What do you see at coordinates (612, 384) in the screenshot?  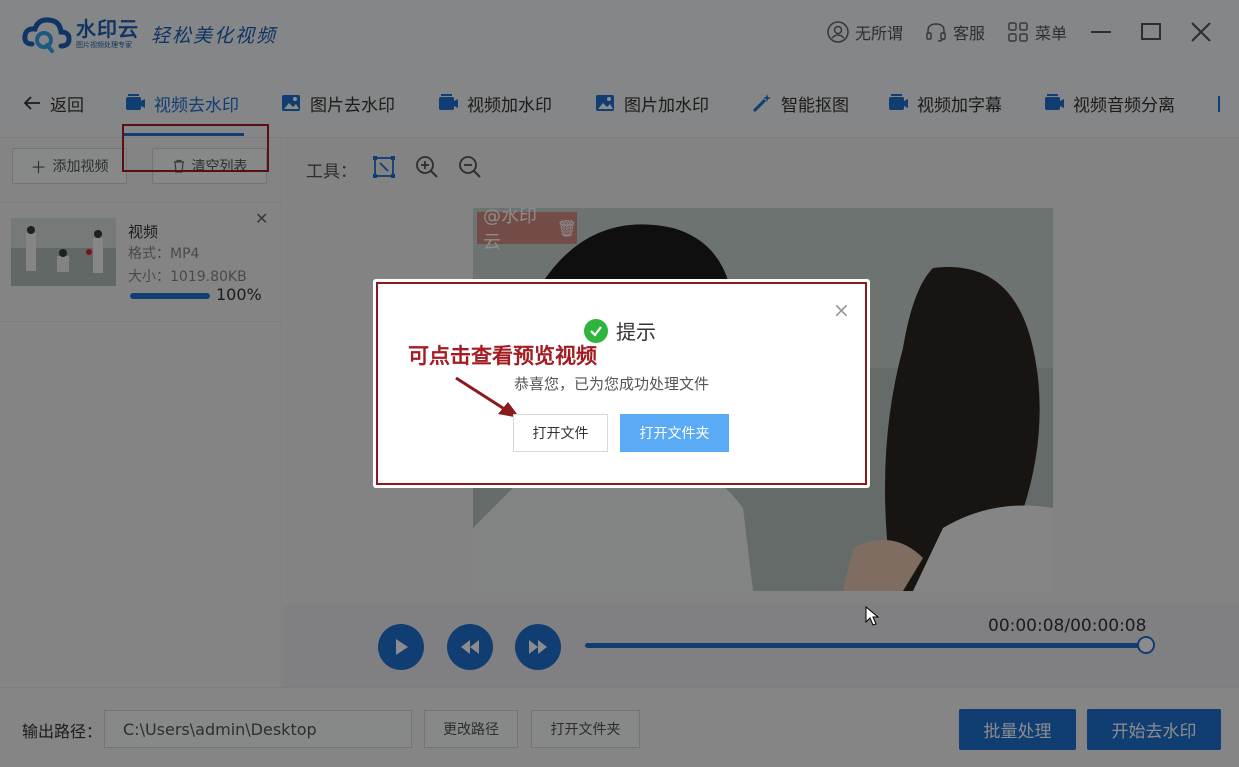 I see `dialog-message: 恭喜您，已为您成功处理文件` at bounding box center [612, 384].